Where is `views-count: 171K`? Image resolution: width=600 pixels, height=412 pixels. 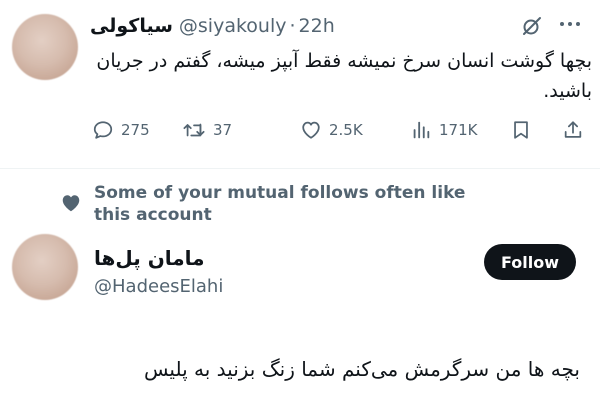 views-count: 171K is located at coordinates (458, 130).